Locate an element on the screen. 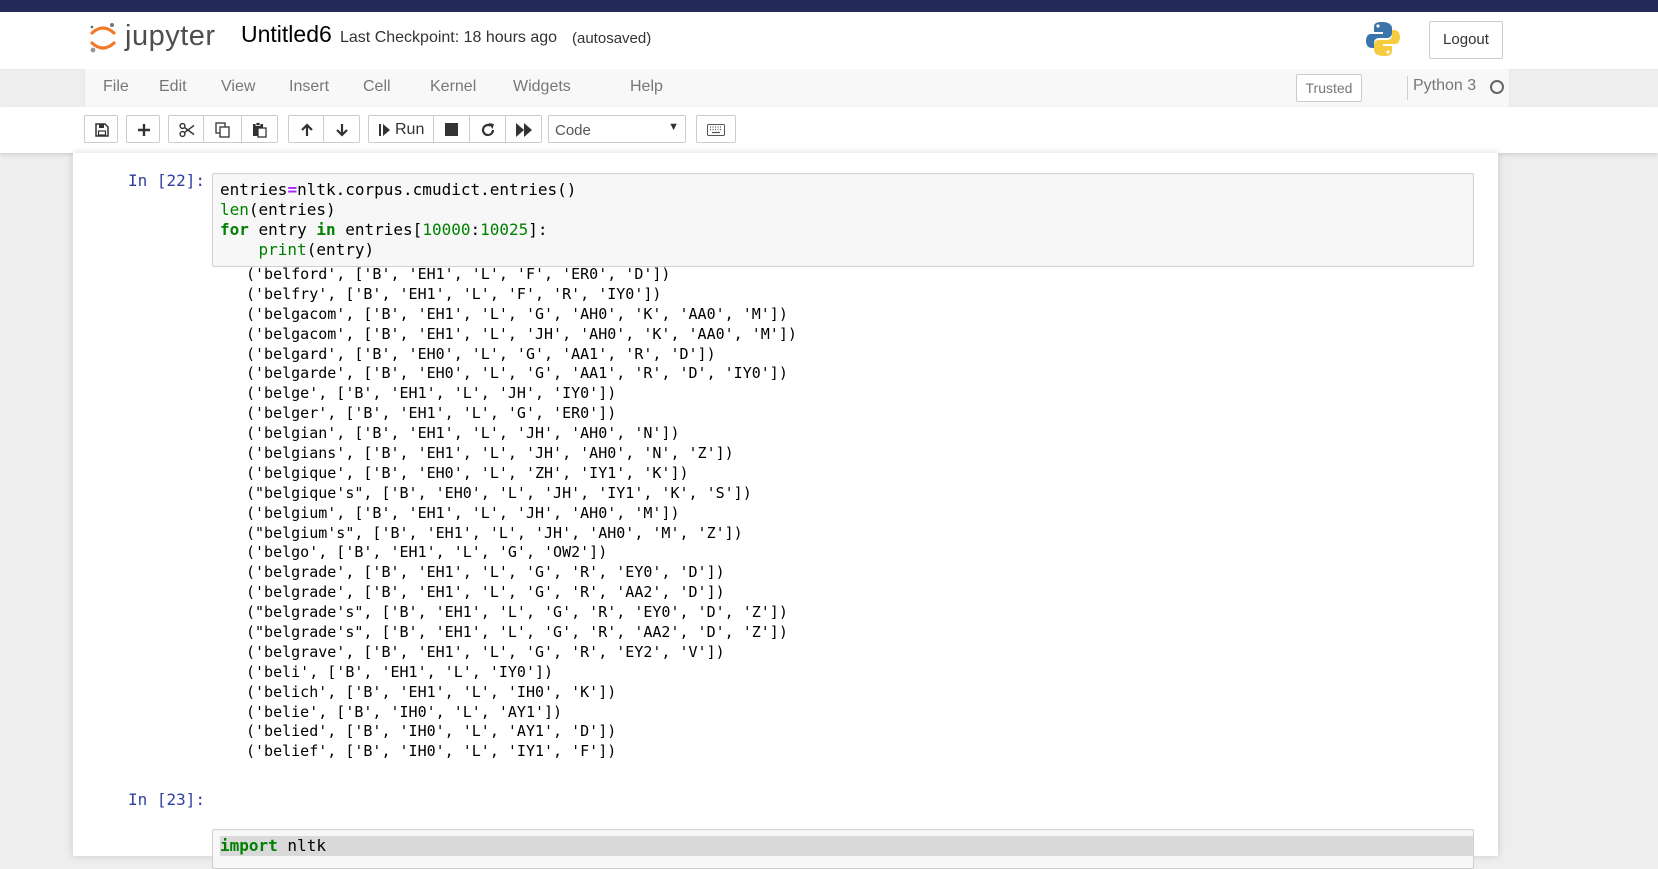 Image resolution: width=1658 pixels, height=869 pixels. keyboard-icon is located at coordinates (716, 130).